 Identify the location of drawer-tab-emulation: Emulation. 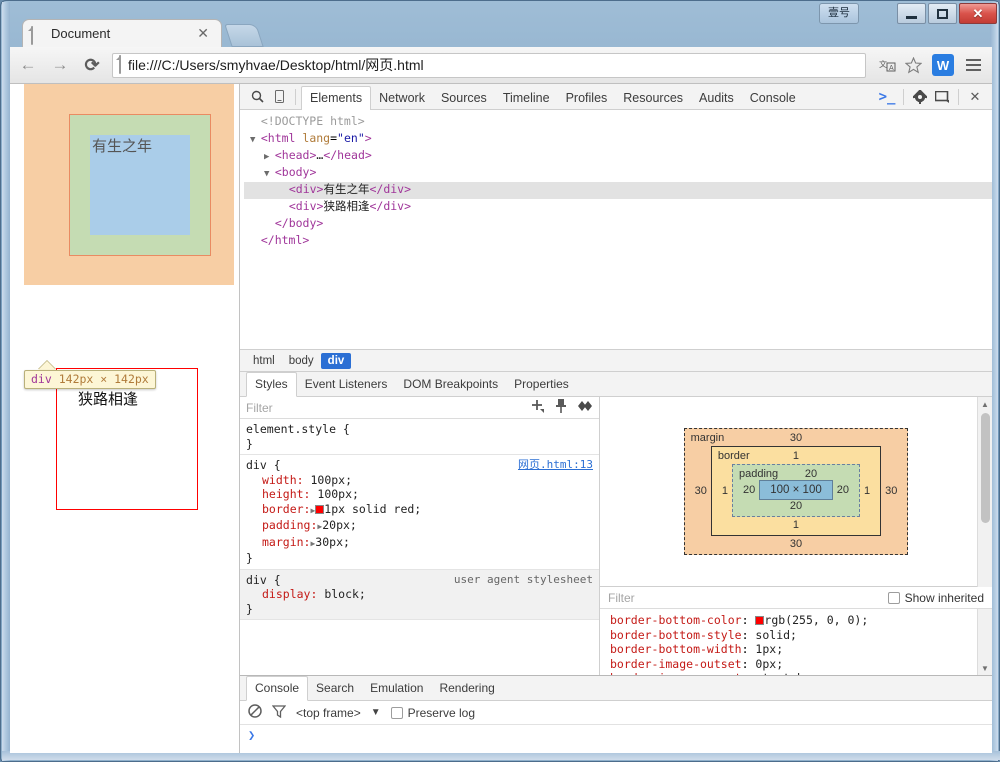
(396, 688).